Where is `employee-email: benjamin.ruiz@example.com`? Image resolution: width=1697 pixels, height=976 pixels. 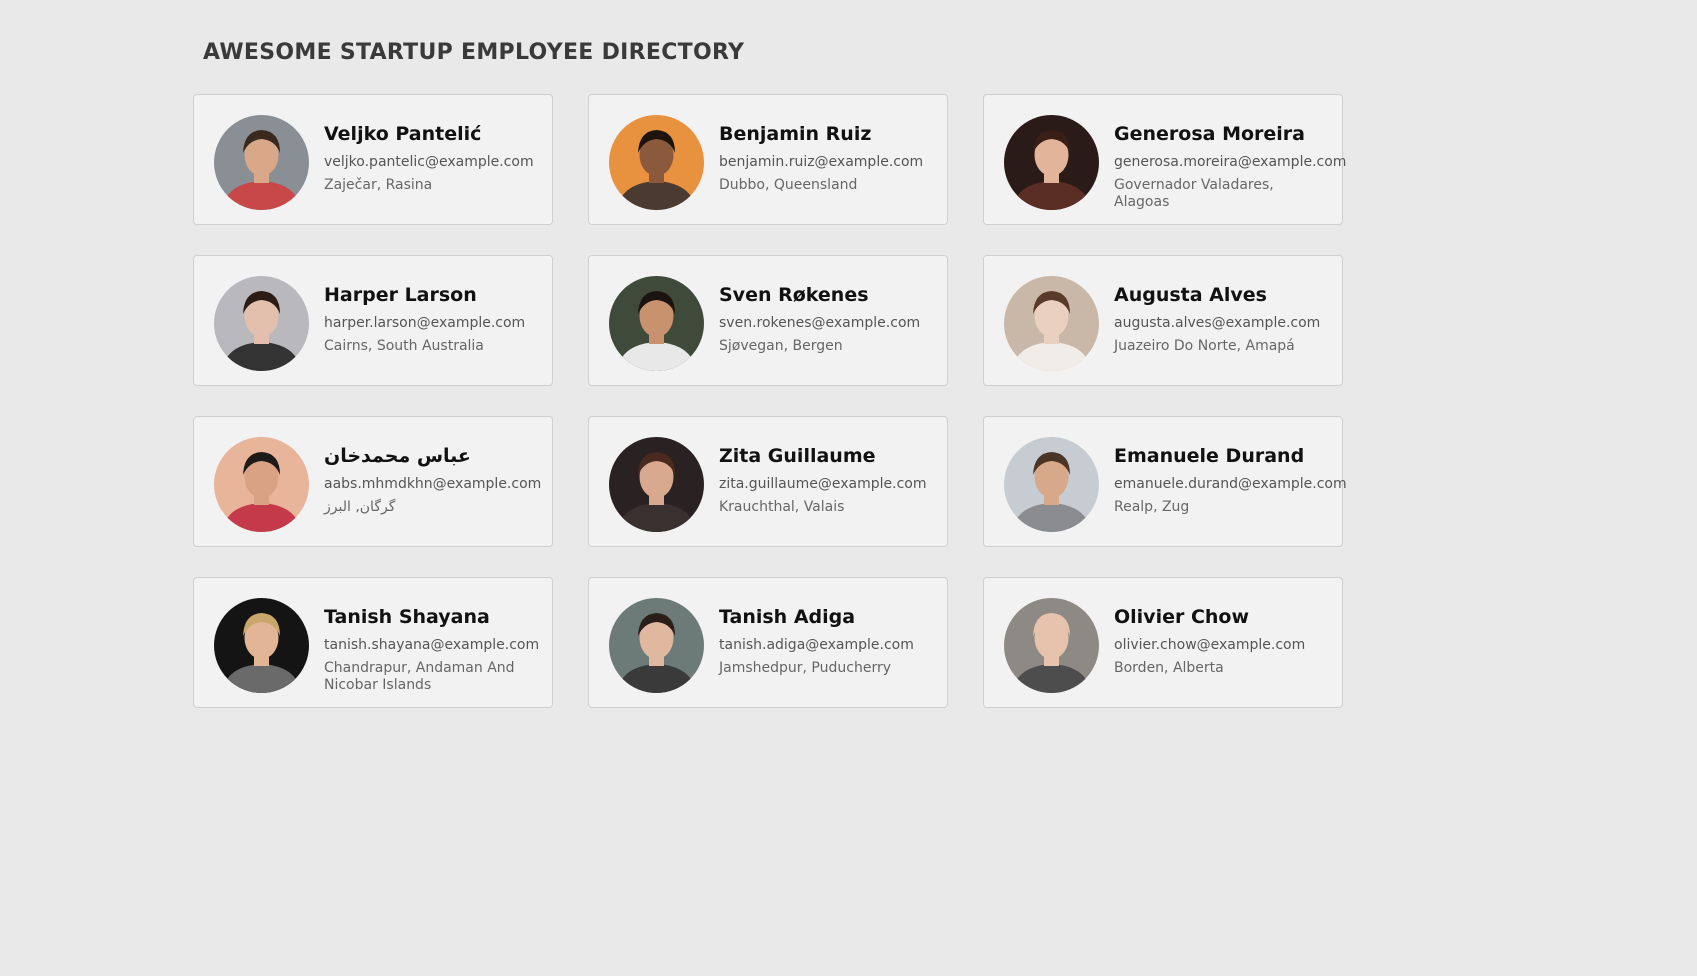 employee-email: benjamin.ruiz@example.com is located at coordinates (821, 162).